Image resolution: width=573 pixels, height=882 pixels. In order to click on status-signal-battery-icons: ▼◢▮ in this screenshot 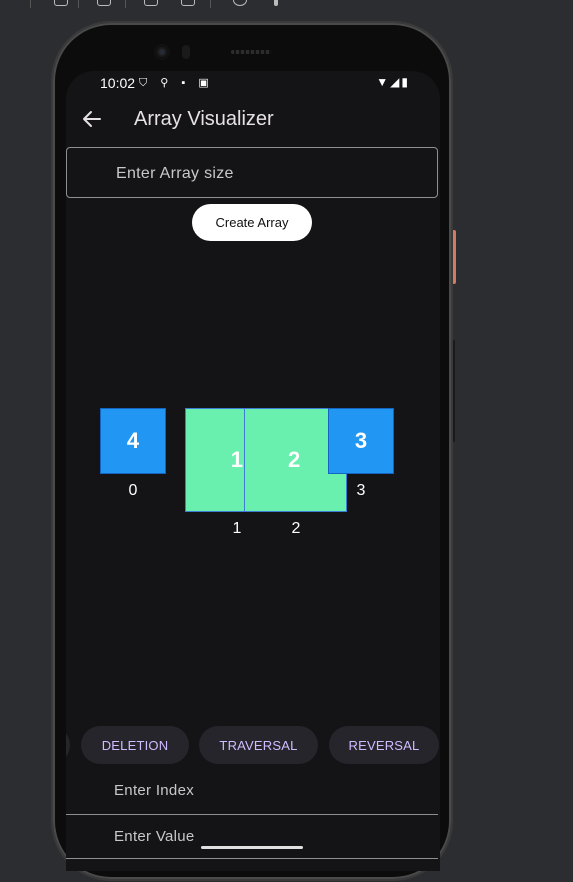, I will do `click(393, 82)`.